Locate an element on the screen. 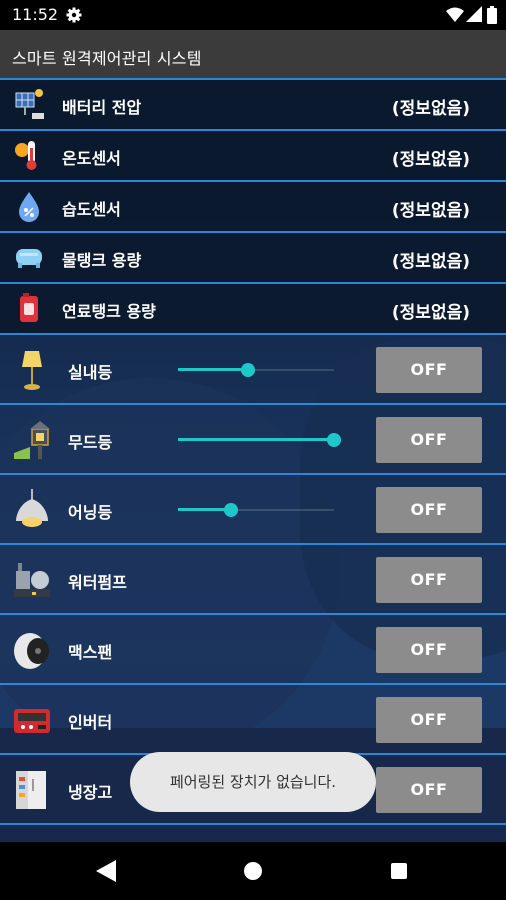 The image size is (506, 900). control-row-inverter: 인버터 OFF is located at coordinates (253, 718).